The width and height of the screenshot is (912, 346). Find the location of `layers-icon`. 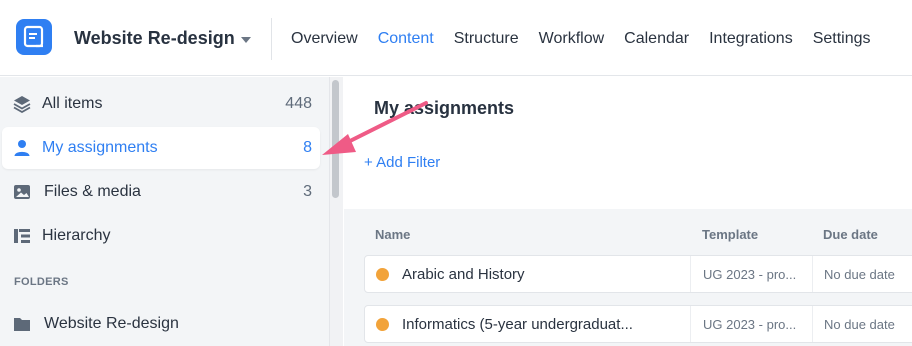

layers-icon is located at coordinates (22, 104).